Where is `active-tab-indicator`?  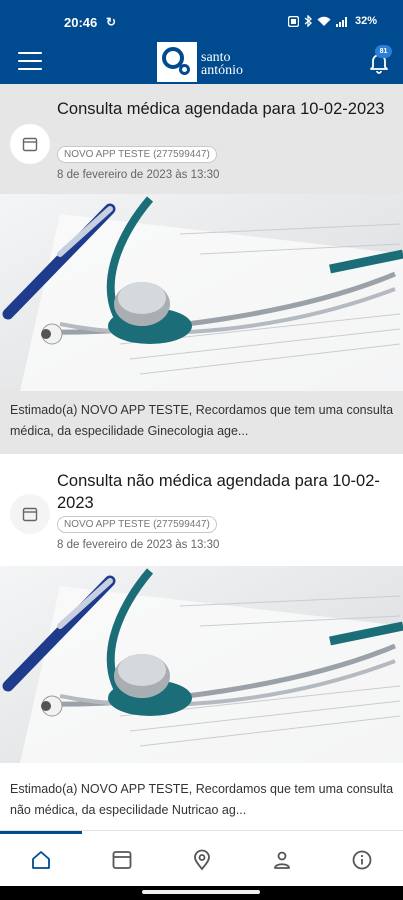 active-tab-indicator is located at coordinates (41, 832).